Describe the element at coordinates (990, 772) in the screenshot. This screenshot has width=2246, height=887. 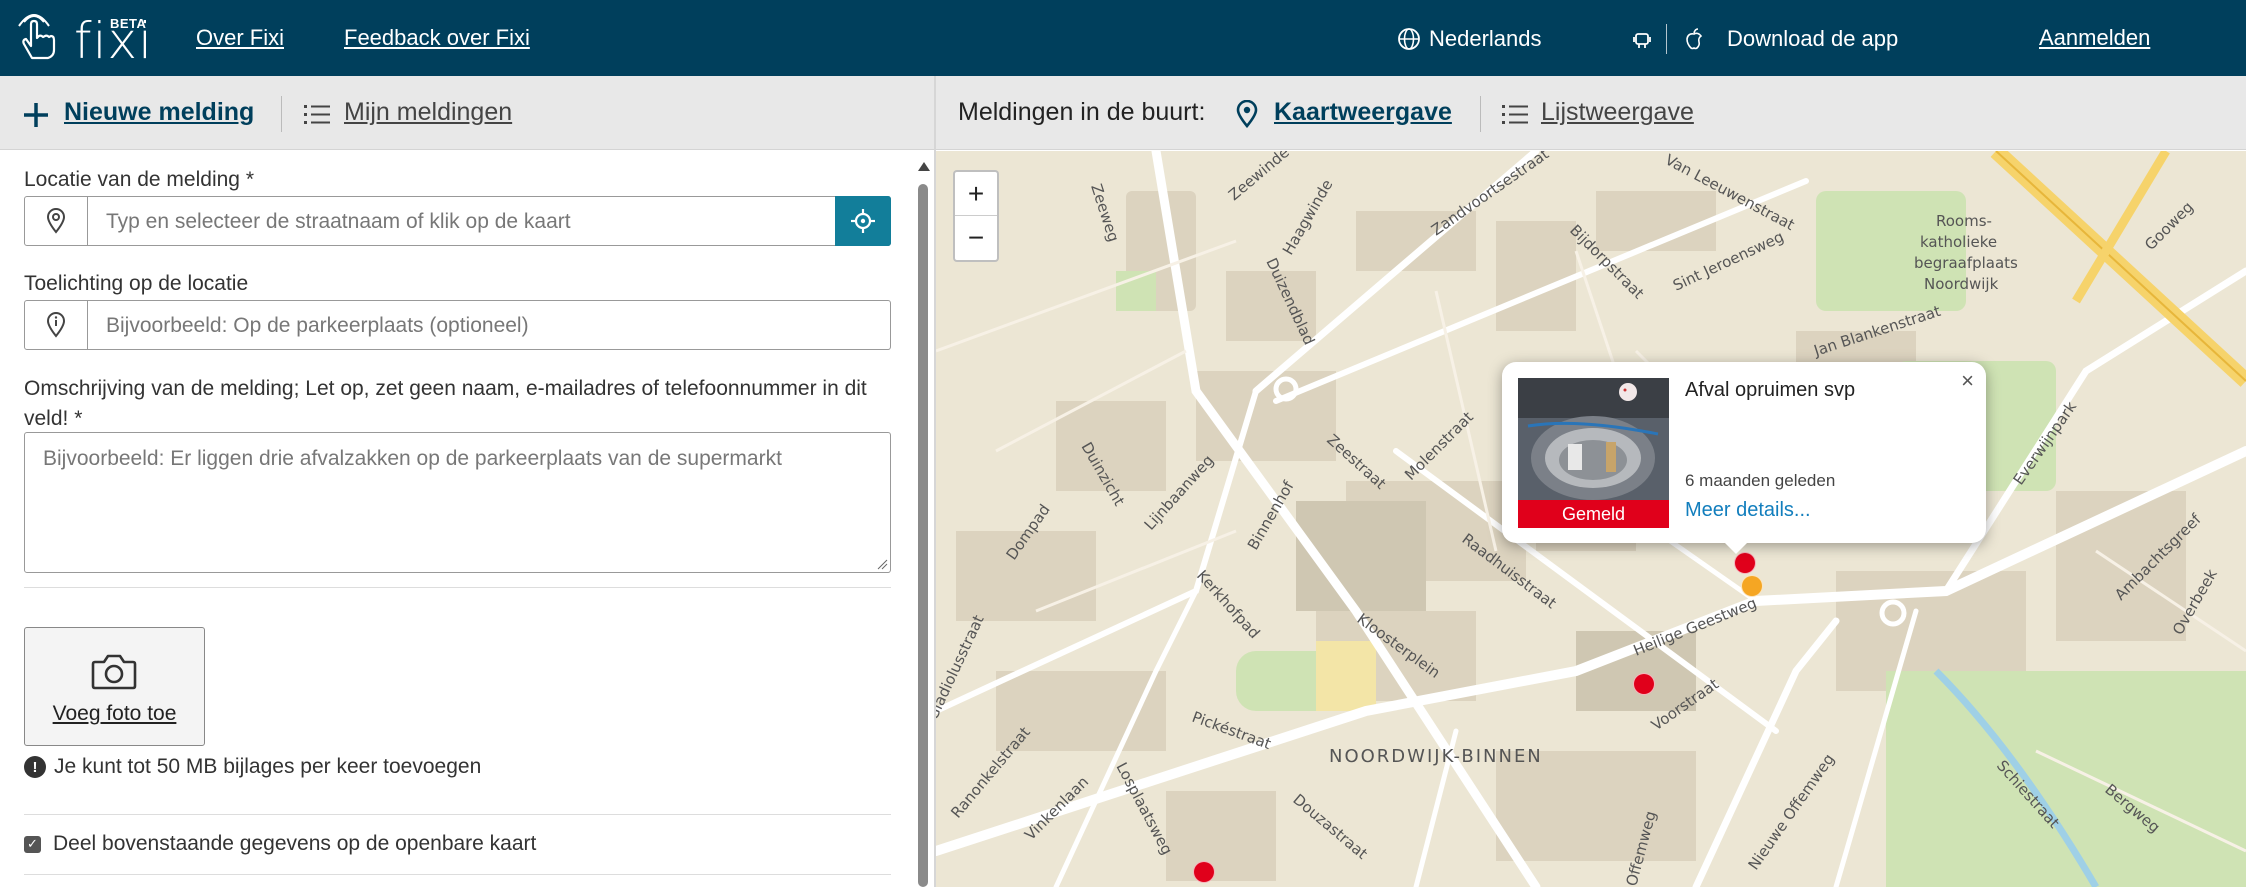
I see `svg-text: Ranonkelstraat` at that location.